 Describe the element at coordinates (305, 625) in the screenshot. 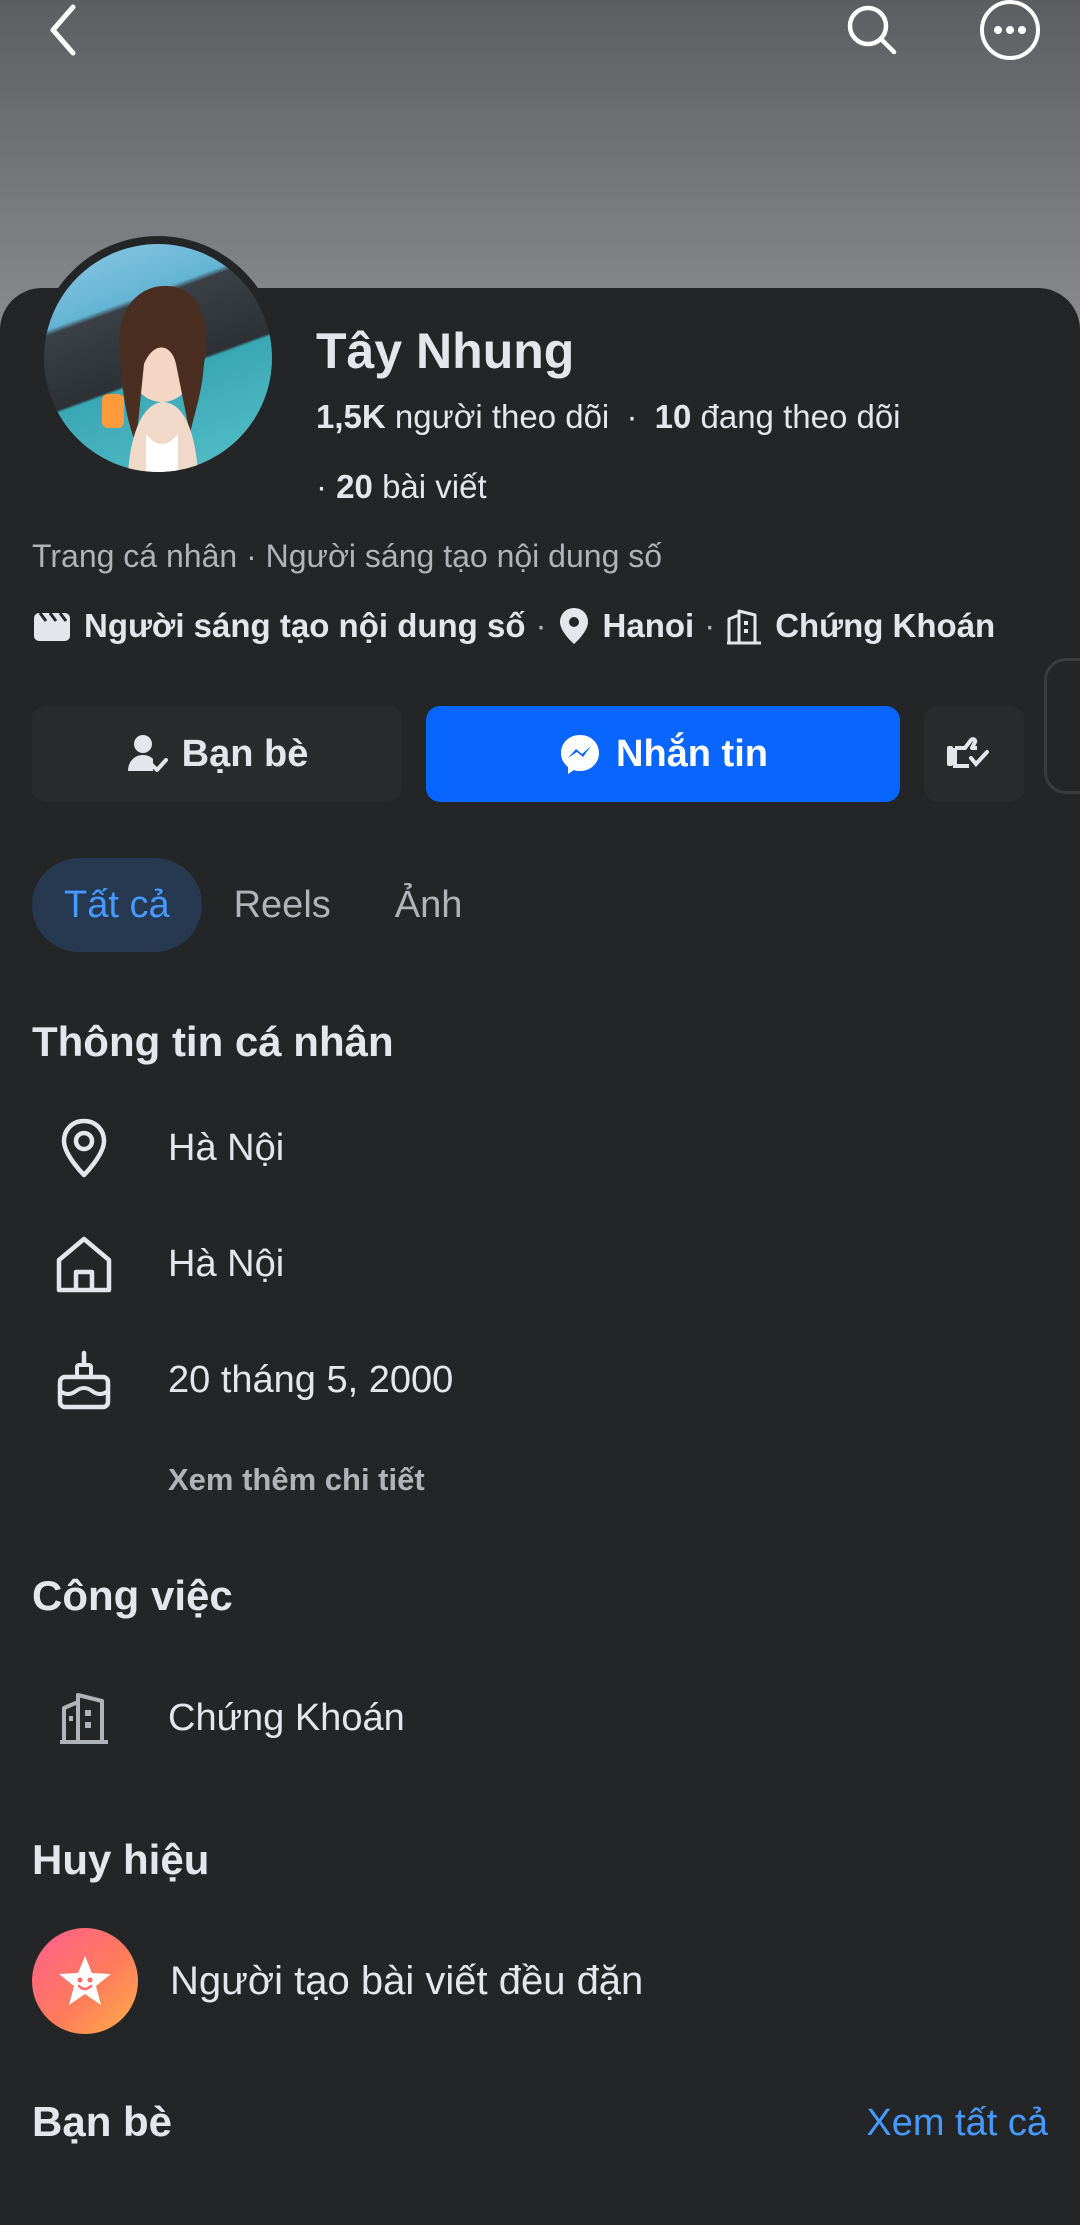

I see `creator-chip-label: Người sáng tạo nội dung số` at that location.